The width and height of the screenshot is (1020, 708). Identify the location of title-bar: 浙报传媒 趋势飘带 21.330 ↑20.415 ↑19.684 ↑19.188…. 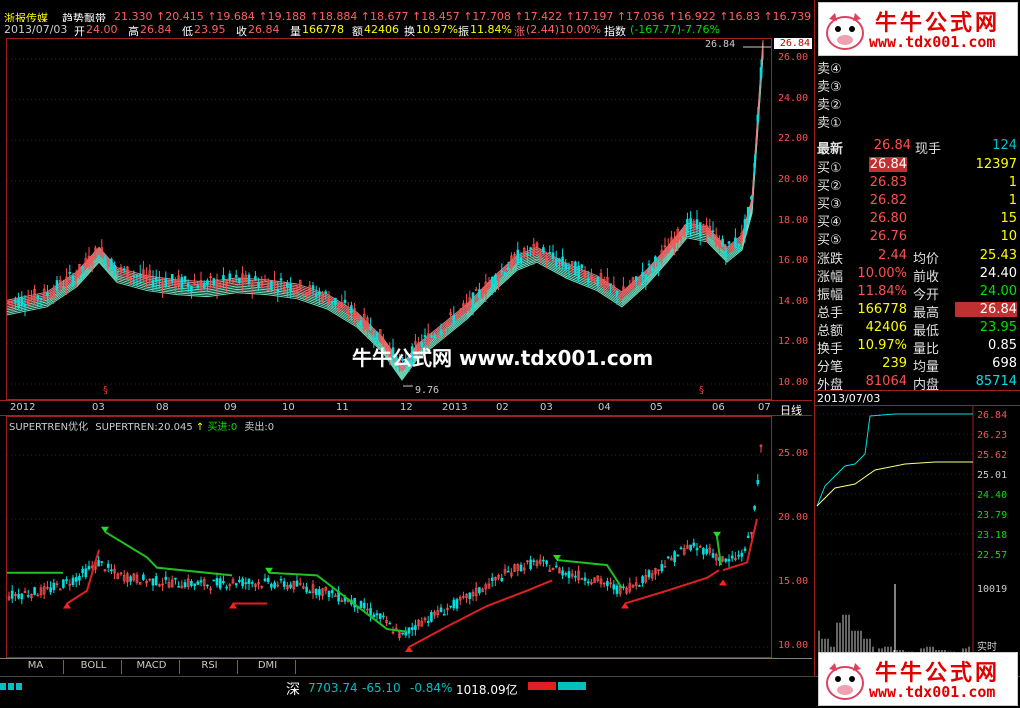
(406, 11).